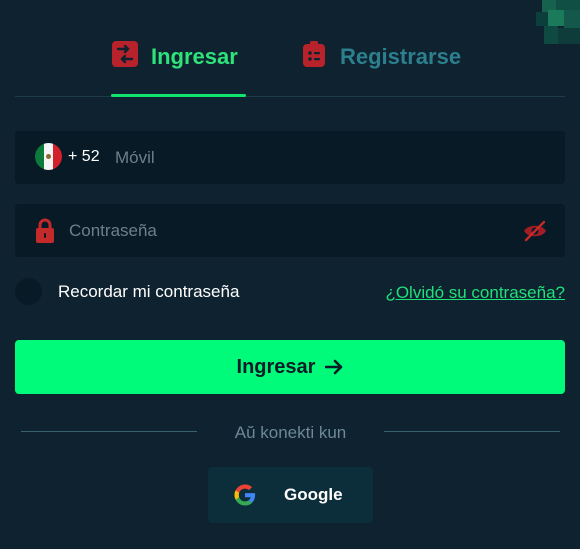 This screenshot has height=549, width=580. I want to click on divider-text: Aŭ konekti kun, so click(290, 432).